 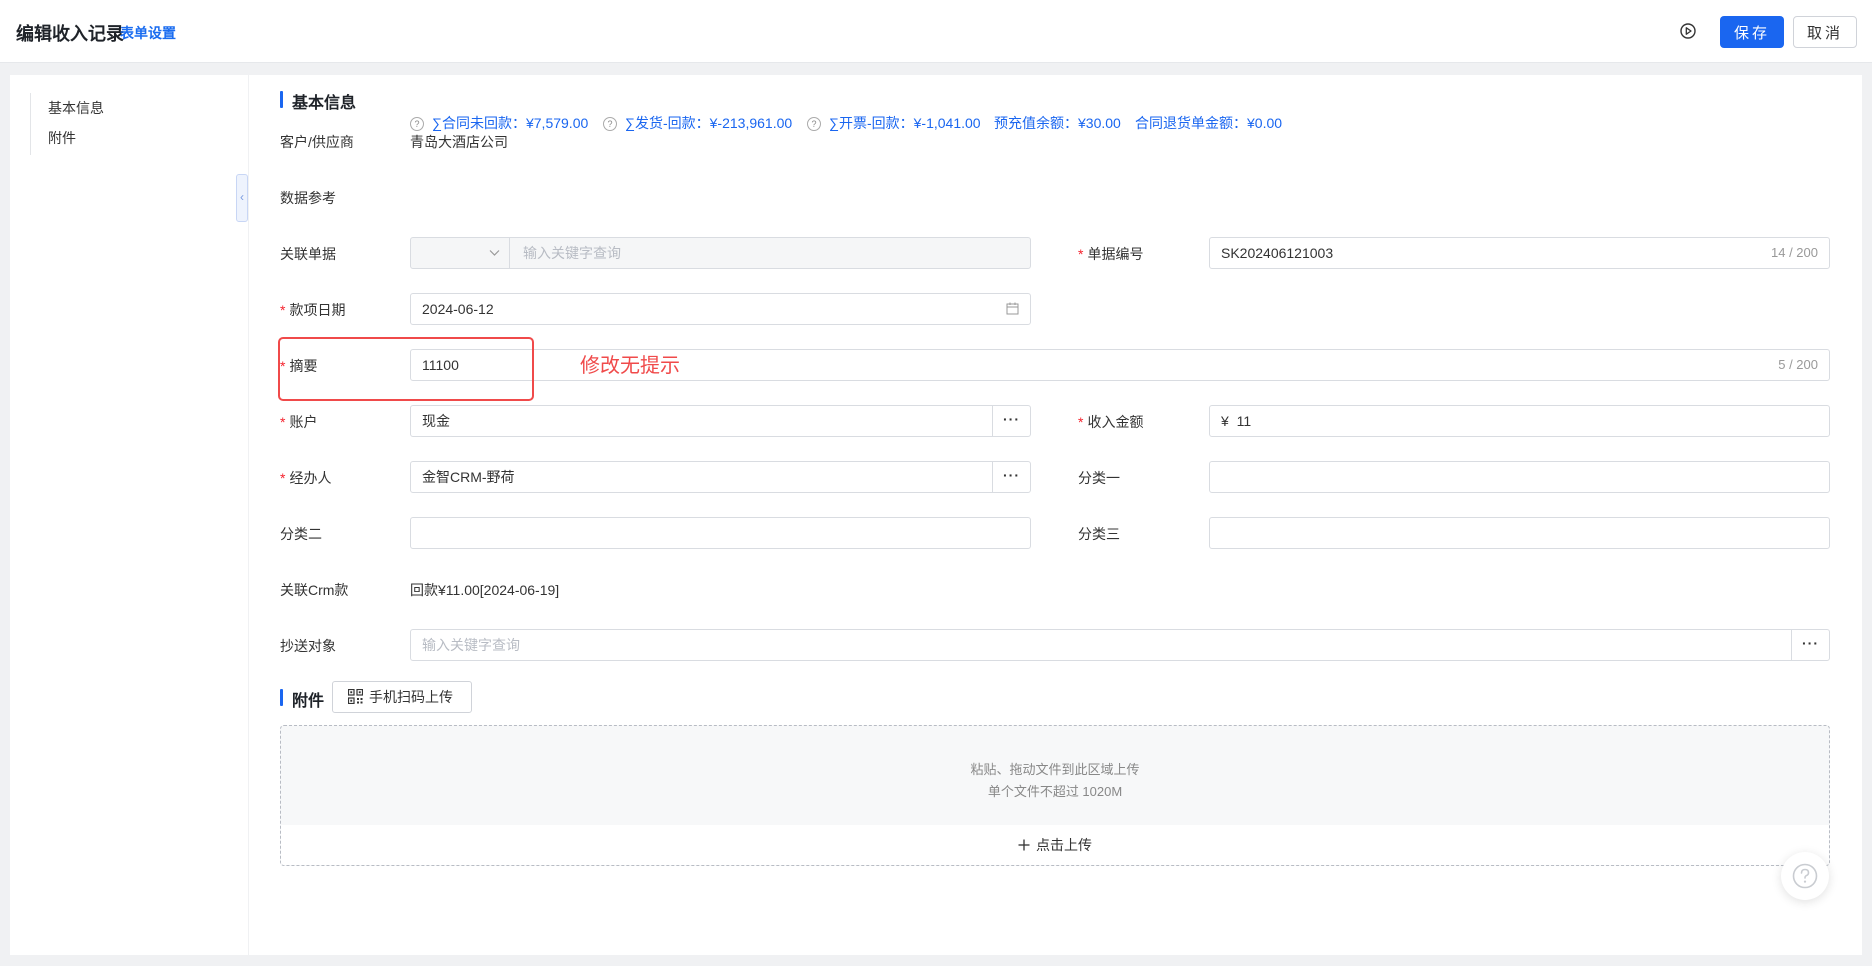 What do you see at coordinates (76, 108) in the screenshot?
I see `sidebar-item-basic-info: 基本信息` at bounding box center [76, 108].